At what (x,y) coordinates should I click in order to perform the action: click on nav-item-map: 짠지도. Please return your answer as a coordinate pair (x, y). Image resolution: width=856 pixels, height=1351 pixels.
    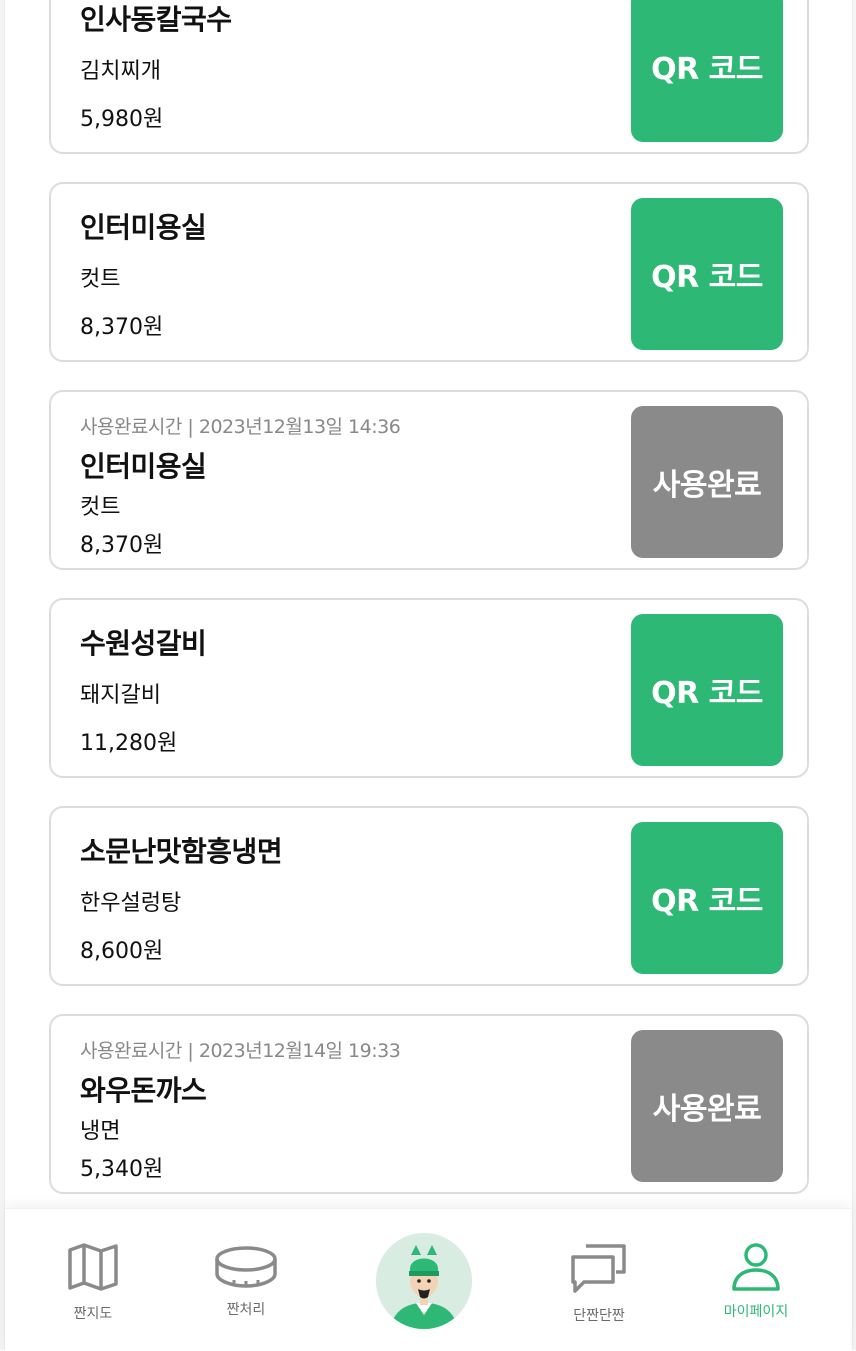
    Looking at the image, I should click on (93, 1280).